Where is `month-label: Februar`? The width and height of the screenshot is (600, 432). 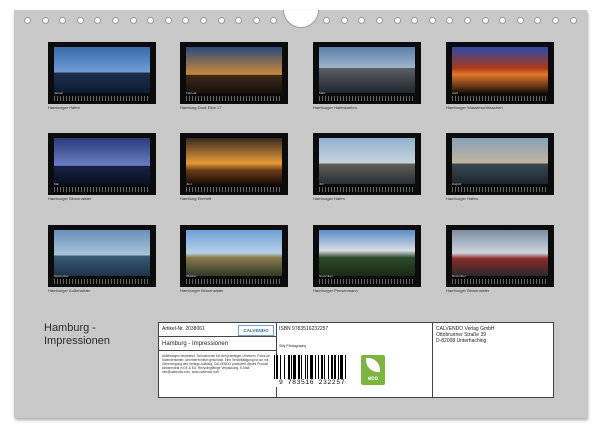
month-label: Februar is located at coordinates (191, 93).